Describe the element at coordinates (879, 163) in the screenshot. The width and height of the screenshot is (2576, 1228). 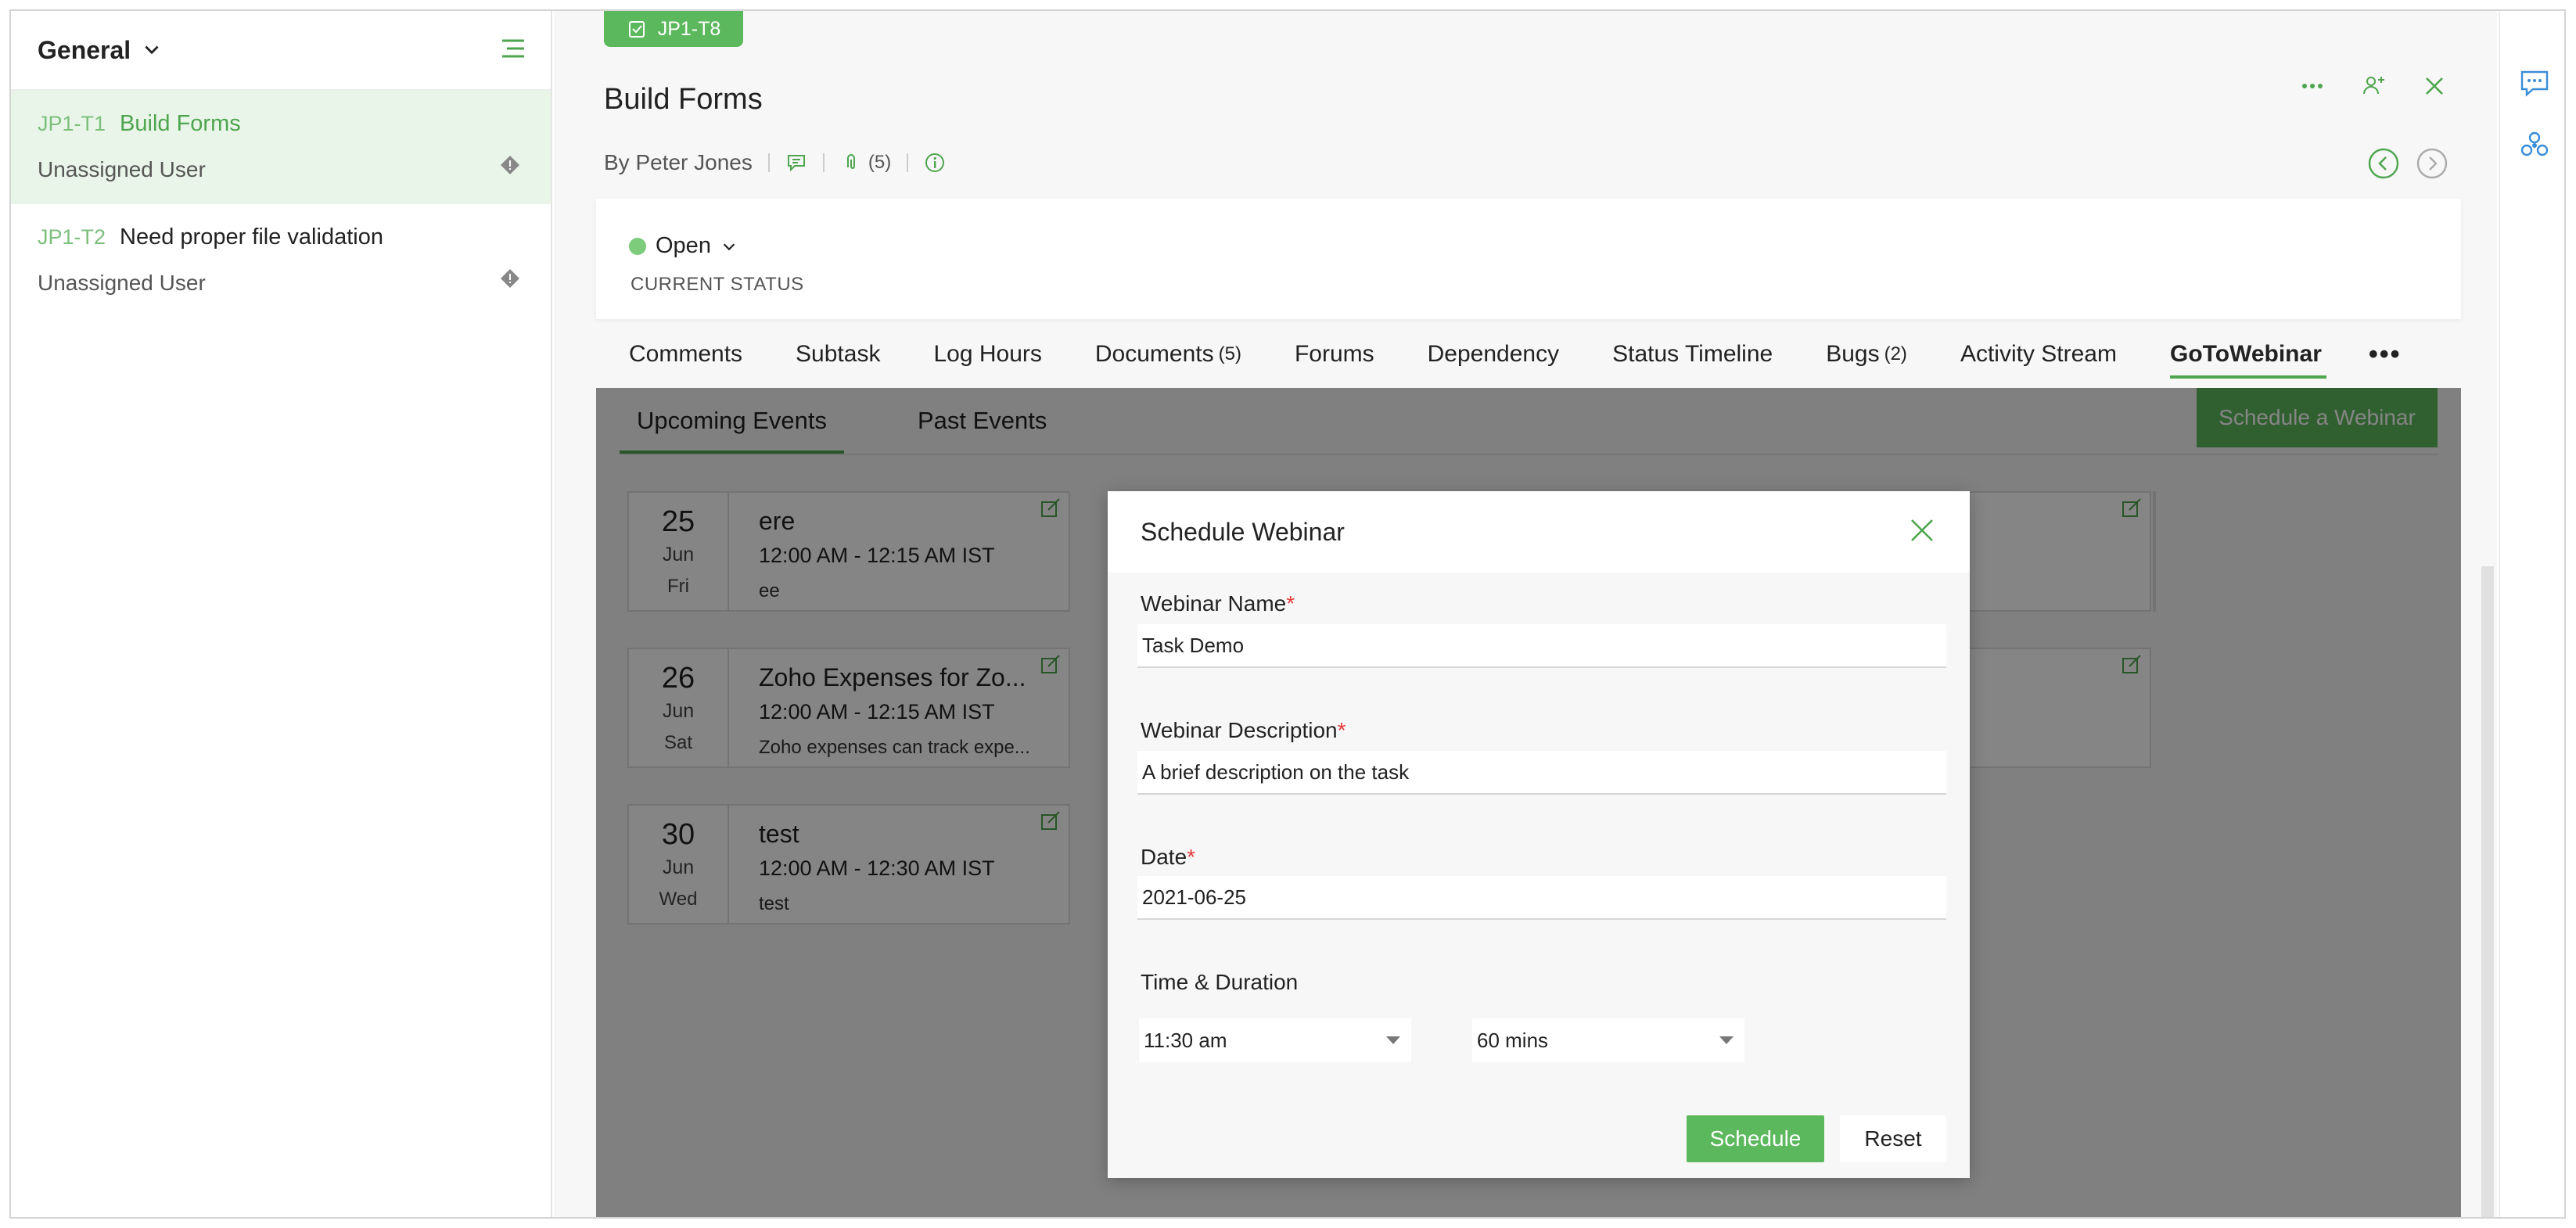
I see `attachment-count: (5)` at that location.